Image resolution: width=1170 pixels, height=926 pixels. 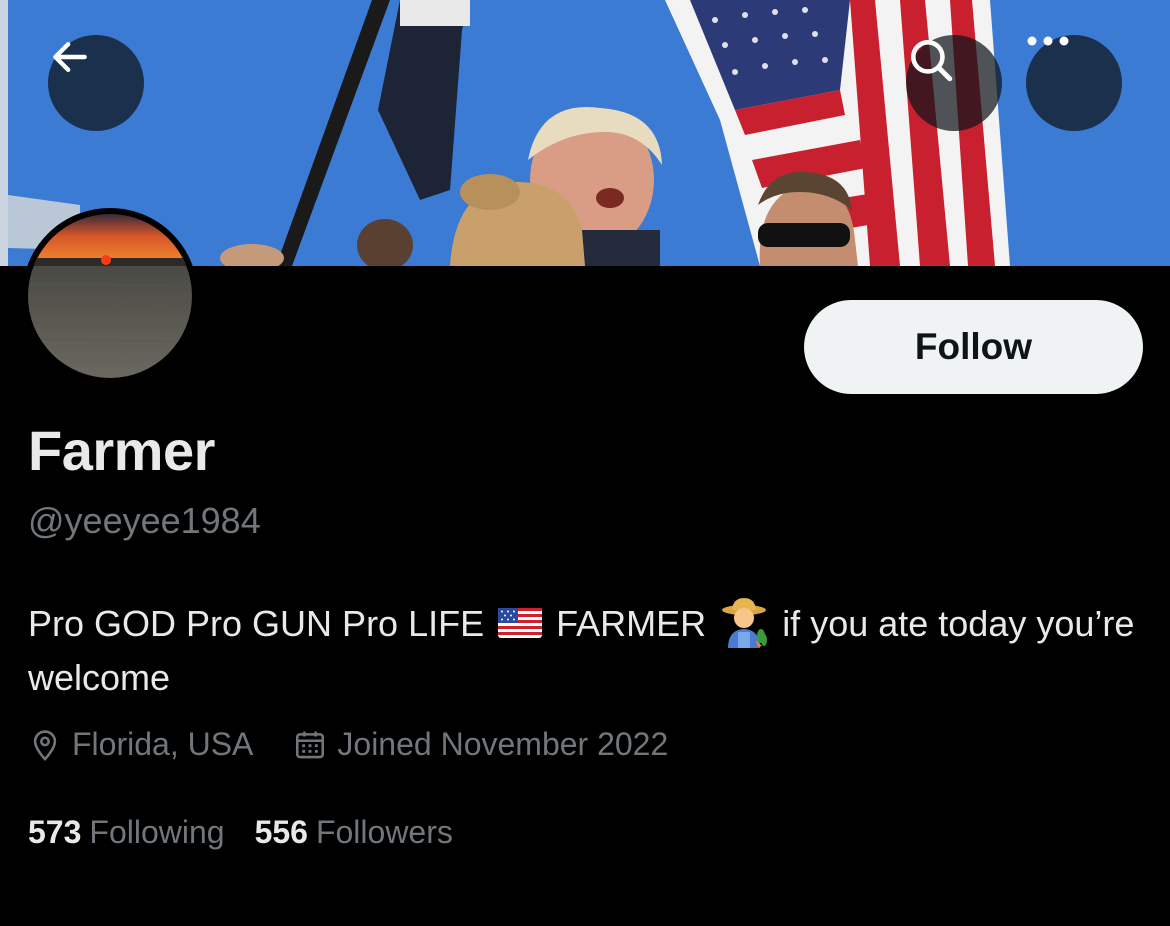 What do you see at coordinates (1074, 83) in the screenshot?
I see `more-options-button` at bounding box center [1074, 83].